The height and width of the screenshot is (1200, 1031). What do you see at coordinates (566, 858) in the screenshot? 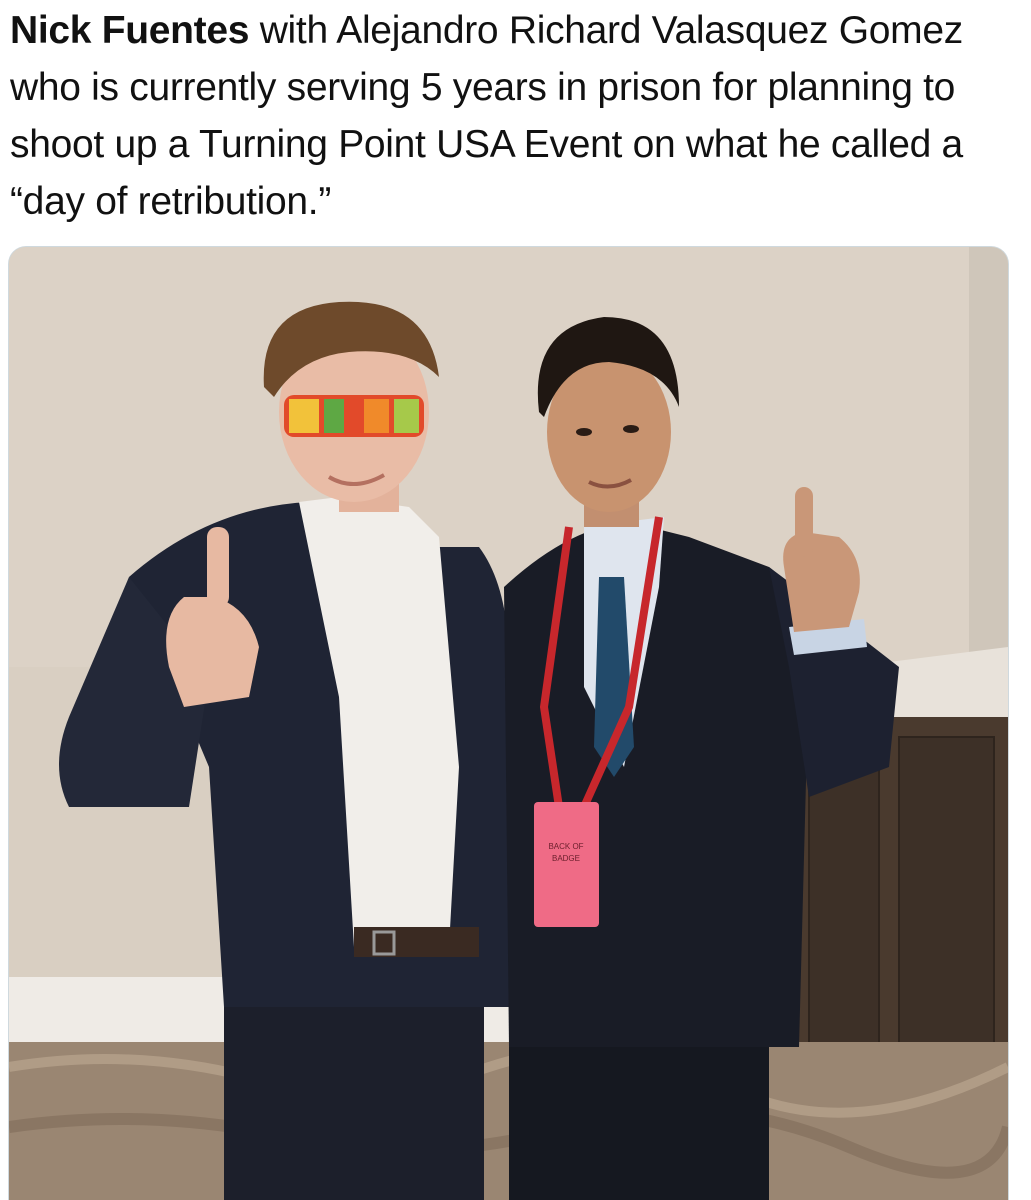
I see `badge-text-line2: BADGE` at bounding box center [566, 858].